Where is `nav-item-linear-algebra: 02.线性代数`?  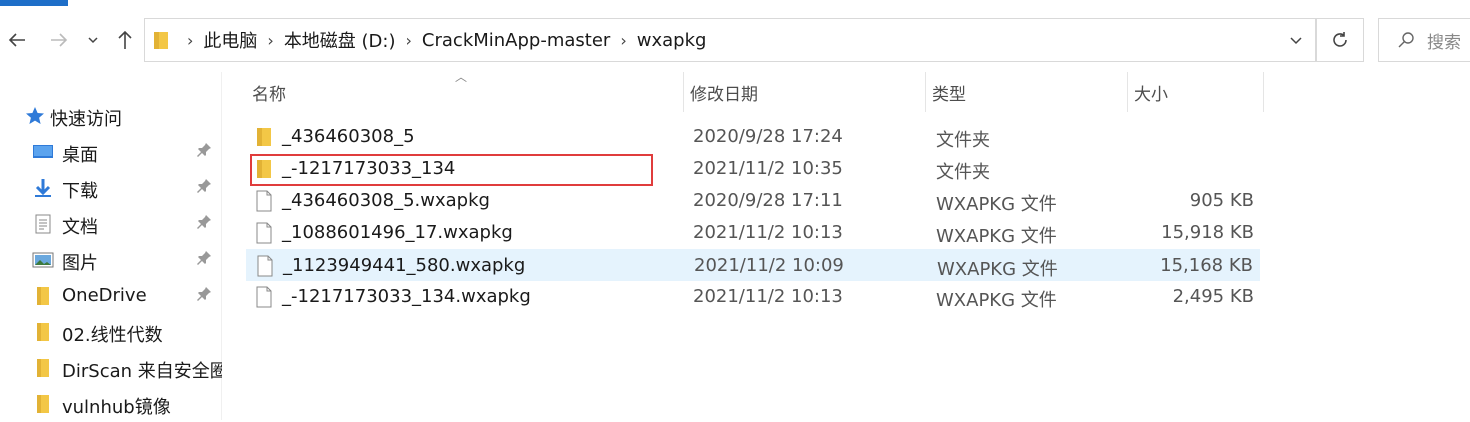 nav-item-linear-algebra: 02.线性代数 is located at coordinates (111, 332).